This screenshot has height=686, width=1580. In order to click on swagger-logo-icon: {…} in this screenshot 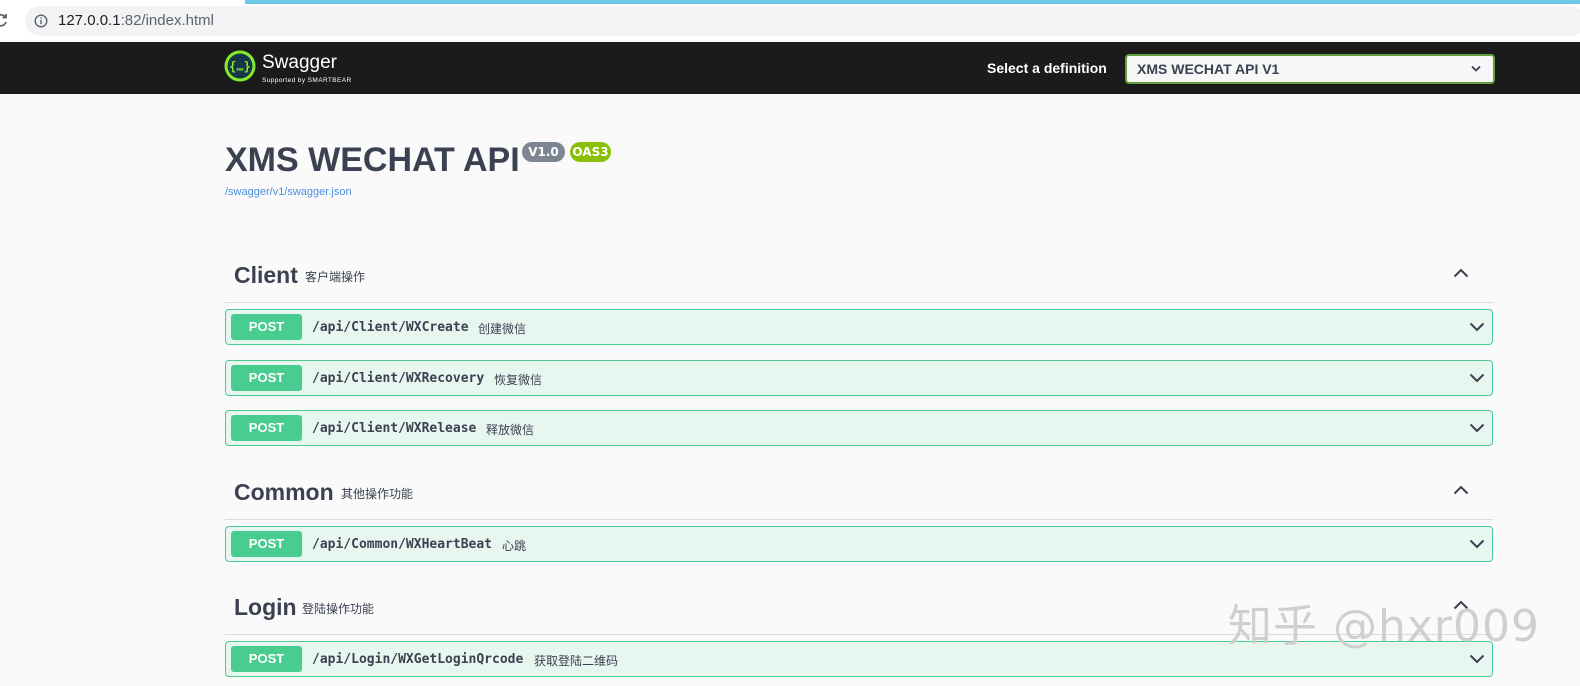, I will do `click(240, 66)`.